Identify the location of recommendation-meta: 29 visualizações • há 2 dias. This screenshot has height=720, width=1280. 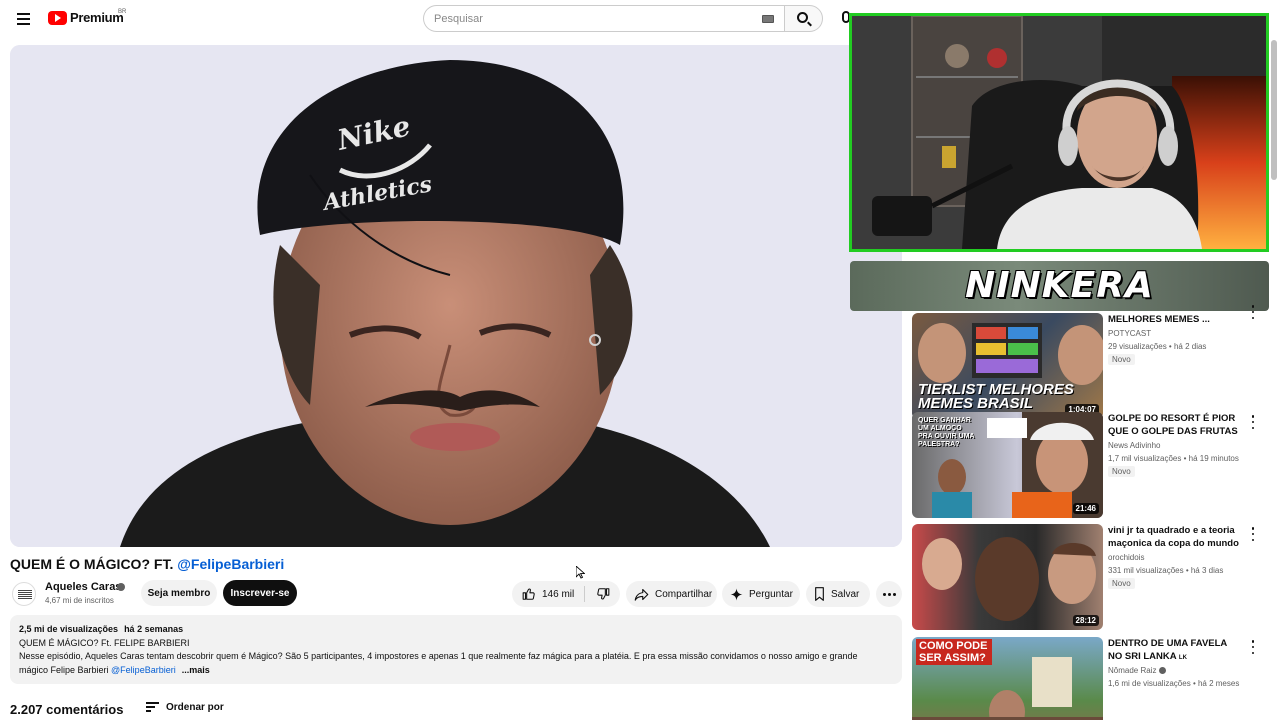
(1157, 346).